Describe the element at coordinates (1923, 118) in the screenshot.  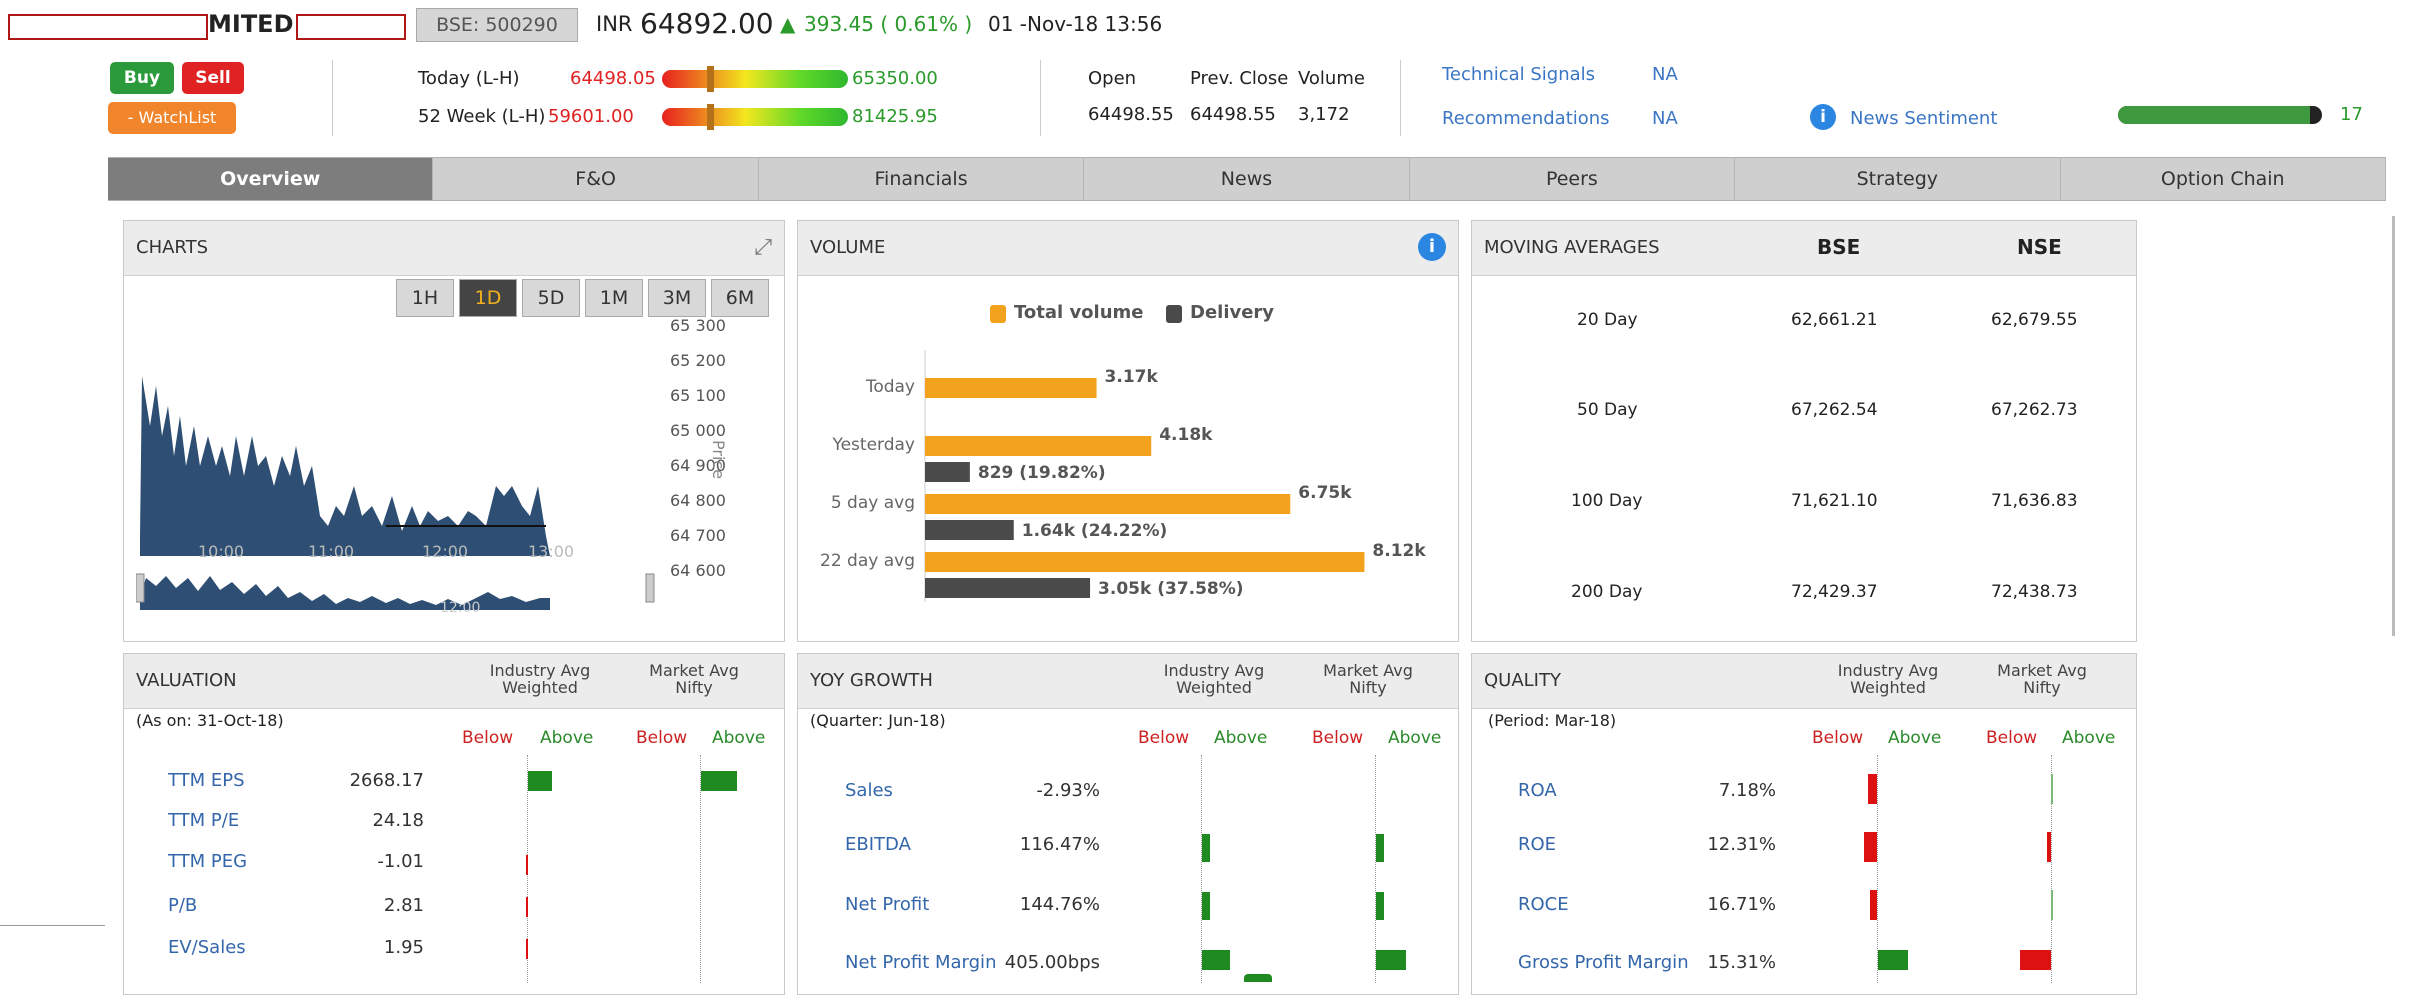
I see `news-sentiment-link: News Sentiment` at that location.